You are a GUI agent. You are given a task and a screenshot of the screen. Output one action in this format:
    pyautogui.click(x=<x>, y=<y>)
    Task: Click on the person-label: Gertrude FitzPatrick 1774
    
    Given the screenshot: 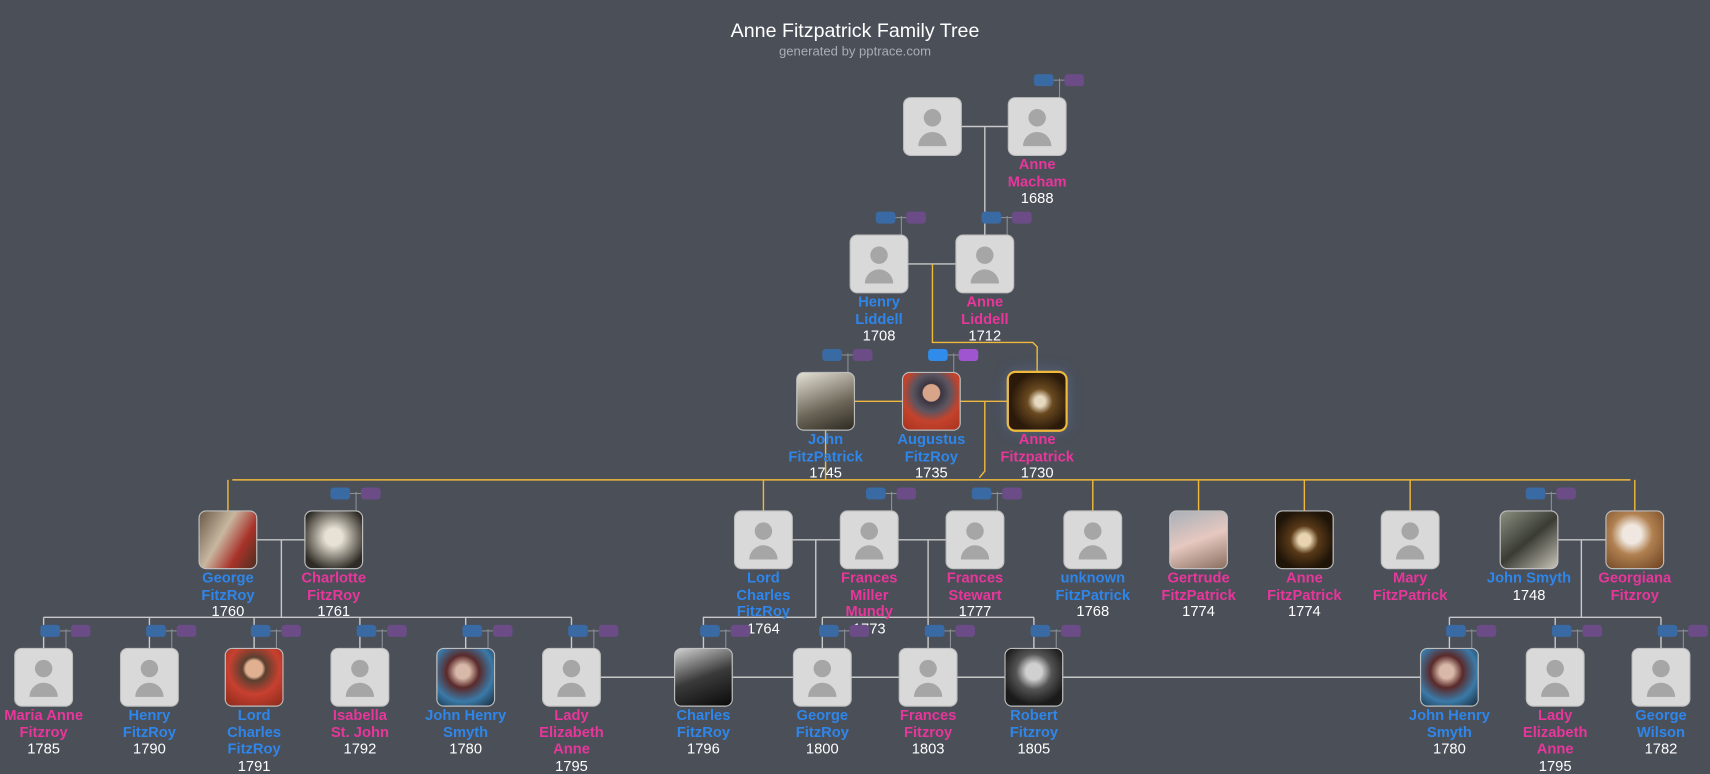 What is the action you would take?
    pyautogui.click(x=1198, y=594)
    